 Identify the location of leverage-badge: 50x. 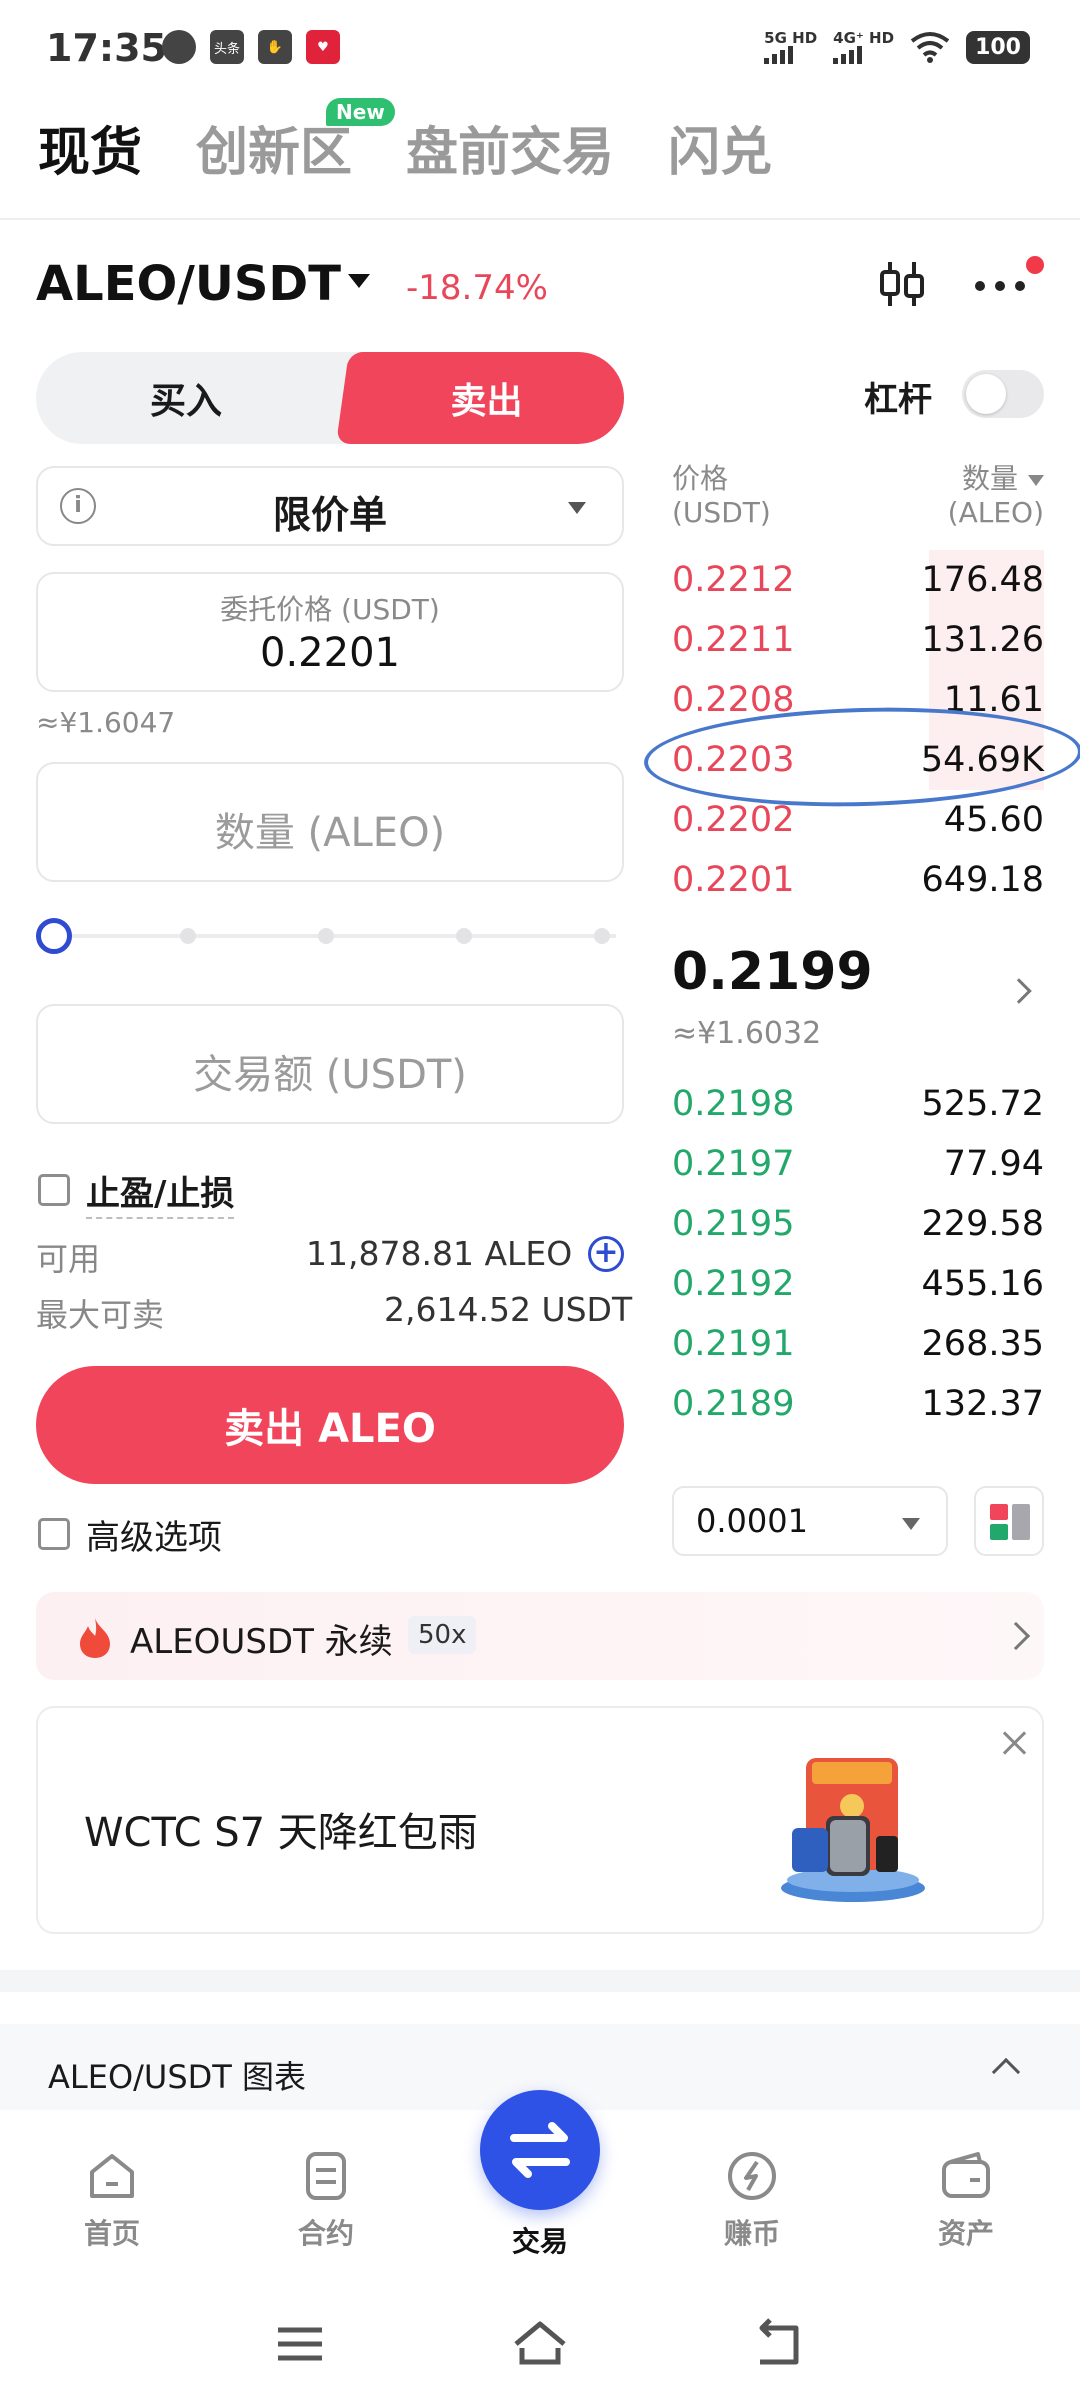
(442, 1635).